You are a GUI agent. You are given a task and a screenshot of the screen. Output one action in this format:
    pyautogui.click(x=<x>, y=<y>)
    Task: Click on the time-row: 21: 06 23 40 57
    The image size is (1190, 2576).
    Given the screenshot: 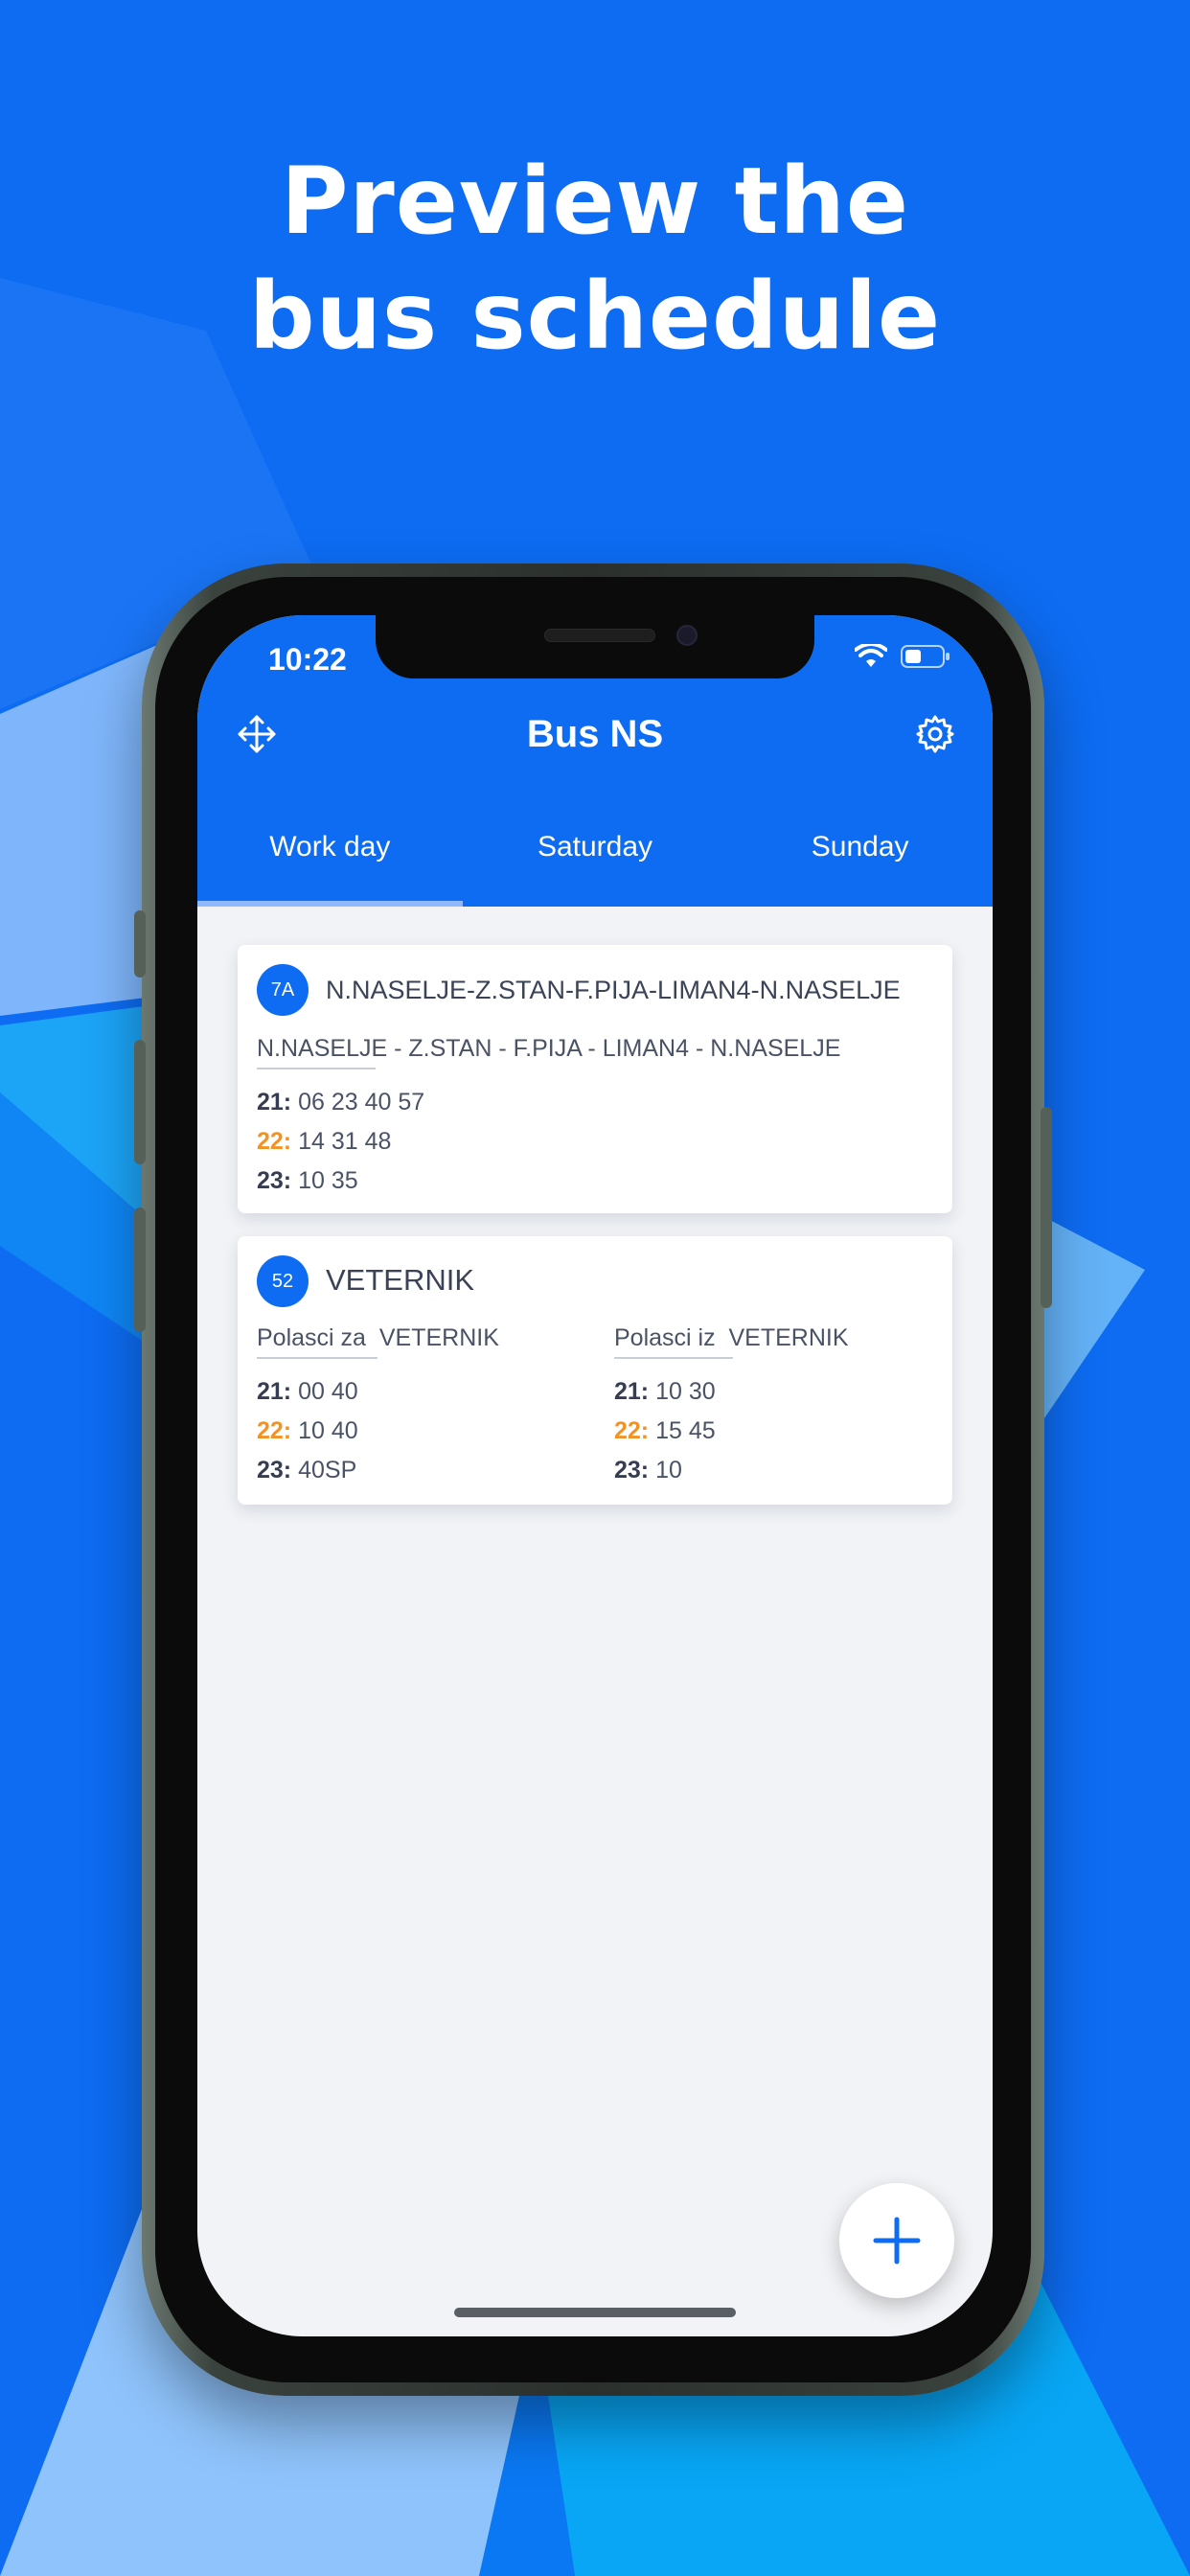 What is the action you would take?
    pyautogui.click(x=341, y=1102)
    